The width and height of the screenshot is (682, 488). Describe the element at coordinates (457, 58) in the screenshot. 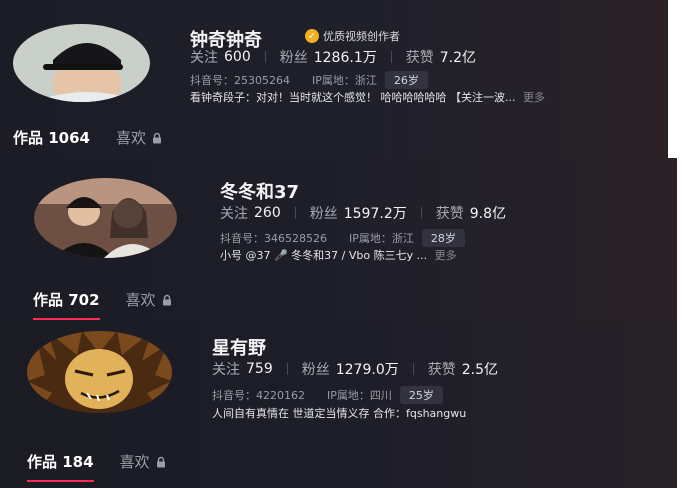

I see `likes-received-count: 7.2亿` at that location.